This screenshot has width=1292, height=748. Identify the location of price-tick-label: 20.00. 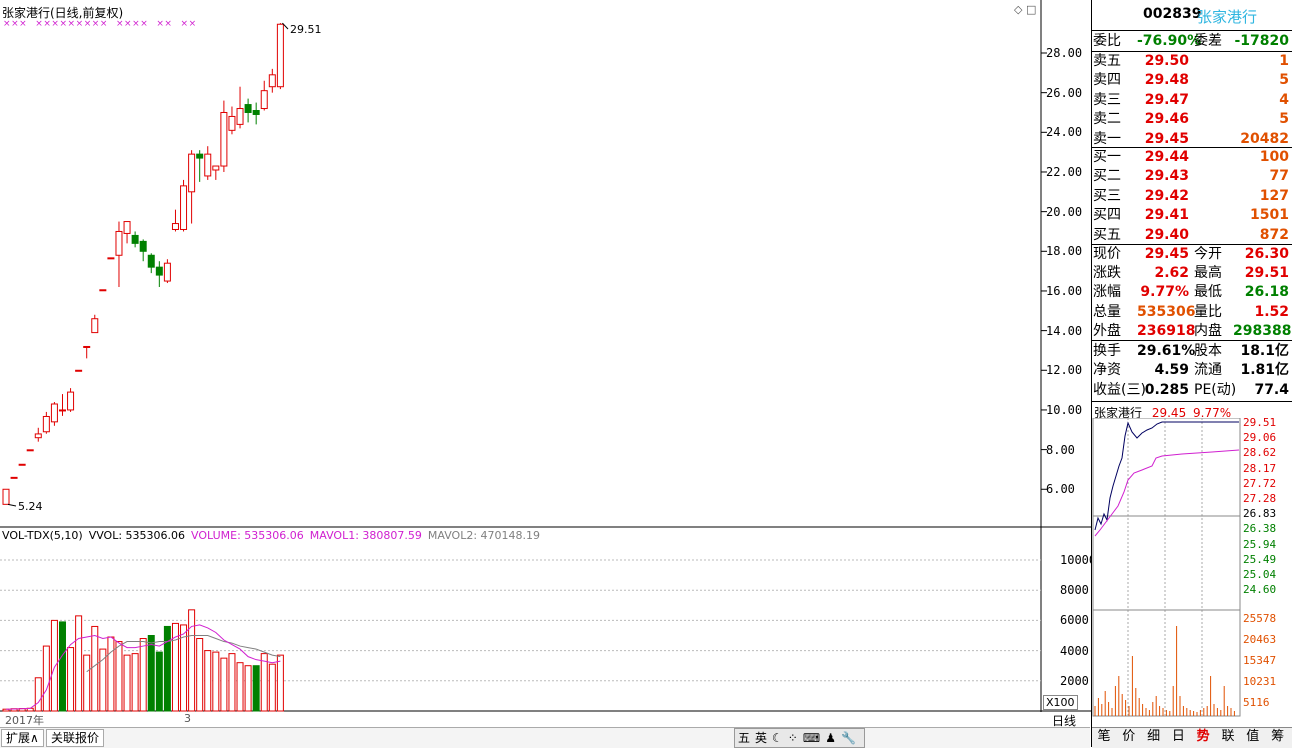
(1064, 211).